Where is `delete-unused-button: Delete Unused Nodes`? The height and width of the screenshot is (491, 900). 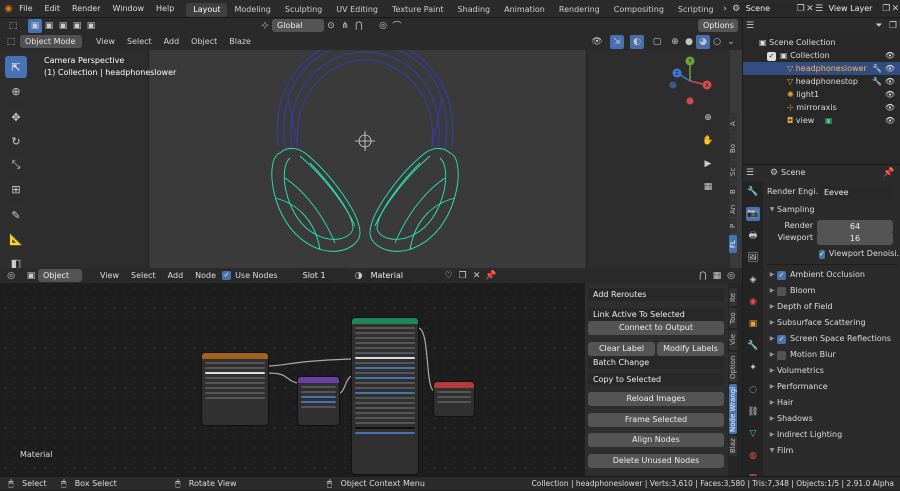
delete-unused-button: Delete Unused Nodes is located at coordinates (656, 461).